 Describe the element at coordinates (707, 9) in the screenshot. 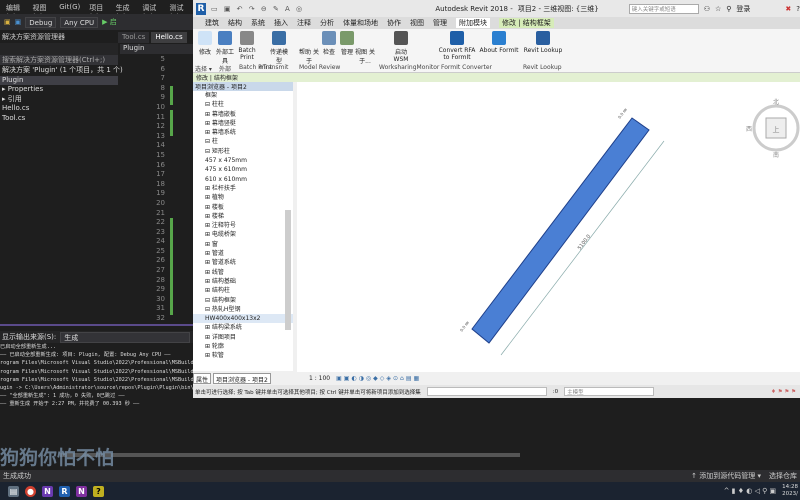

I see `binoculars-icon: ⚇` at that location.